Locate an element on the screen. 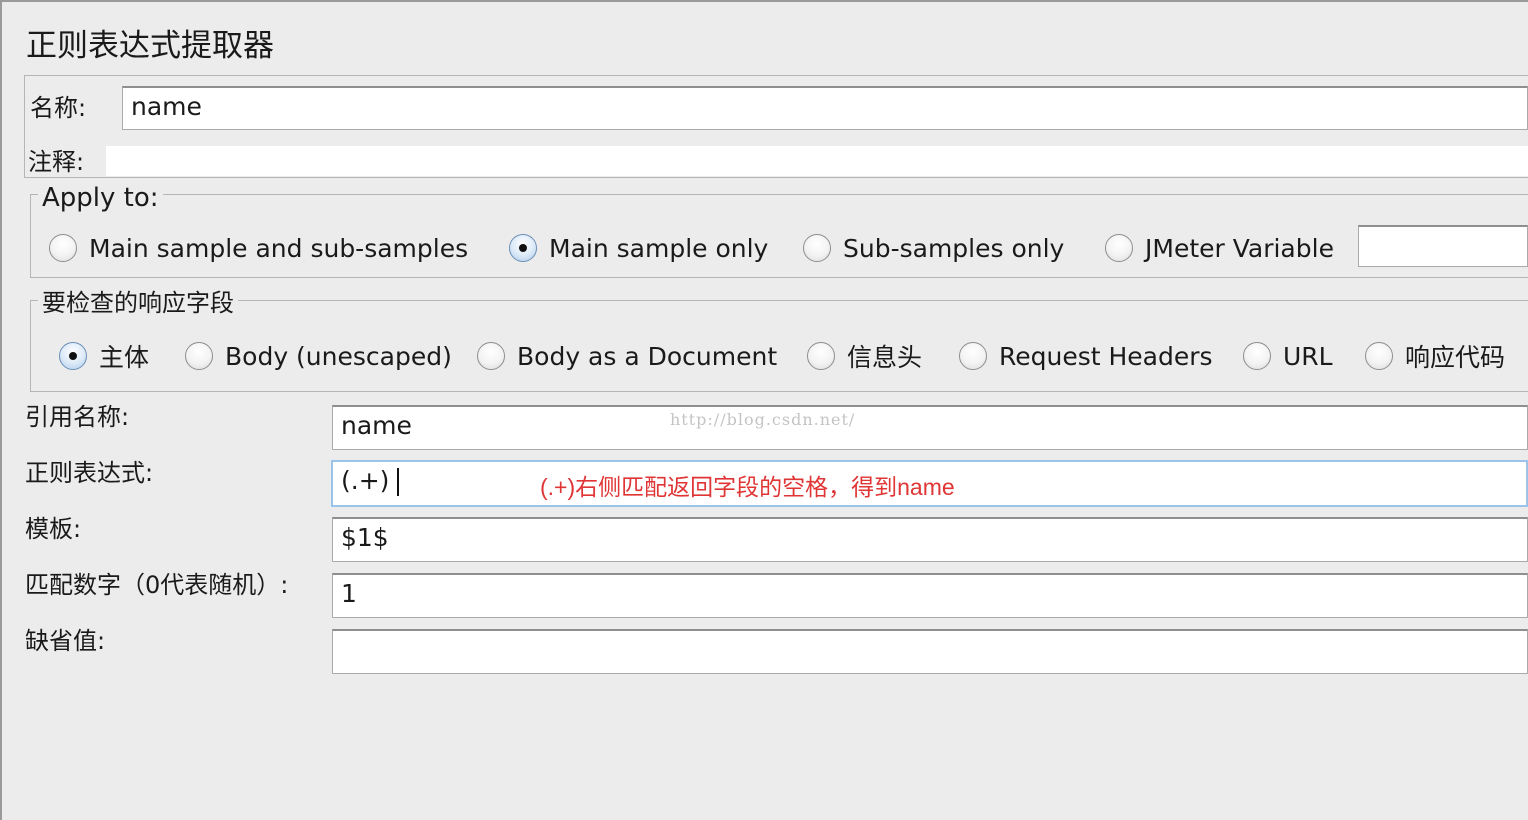 This screenshot has height=820, width=1528. default-value-input is located at coordinates (930, 651).